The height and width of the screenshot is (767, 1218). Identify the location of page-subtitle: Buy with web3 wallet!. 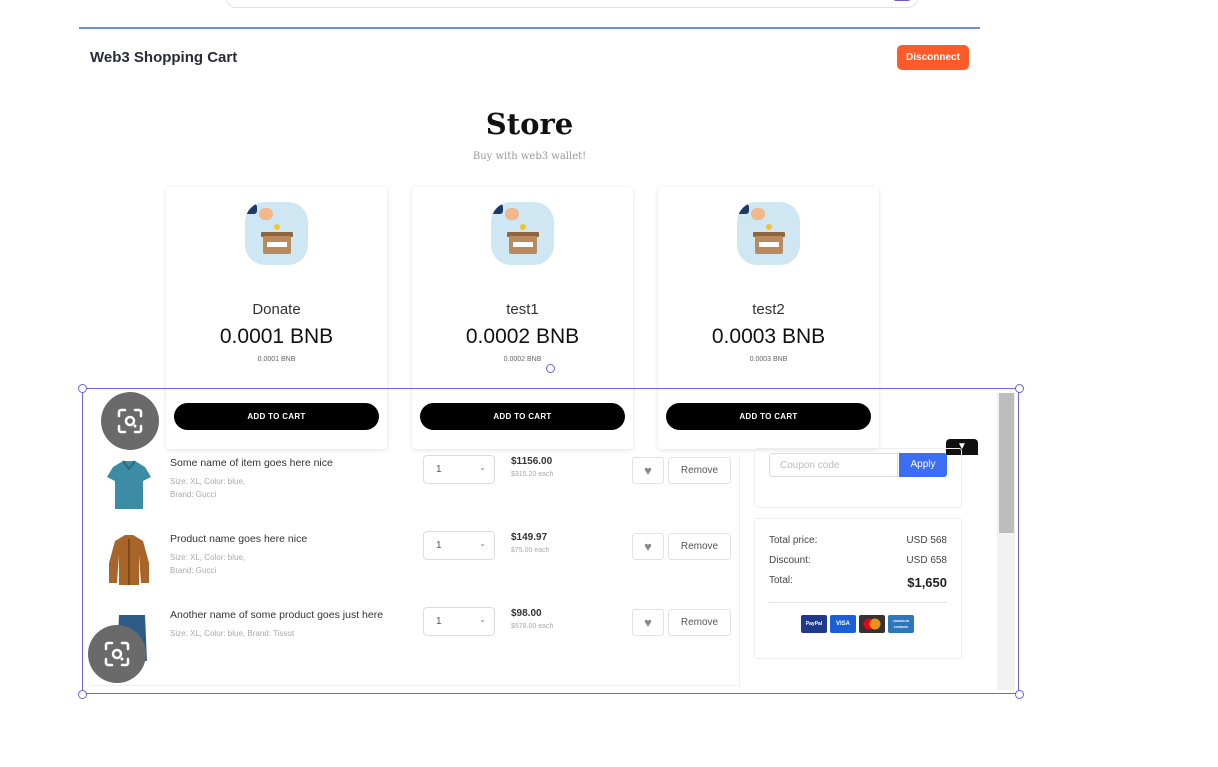
(529, 156).